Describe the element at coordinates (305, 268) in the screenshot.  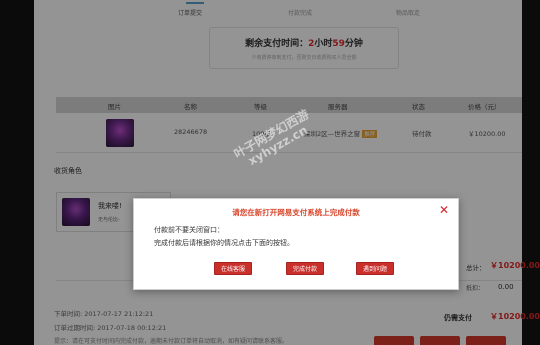
I see `payment-complete-button: 完成付款` at that location.